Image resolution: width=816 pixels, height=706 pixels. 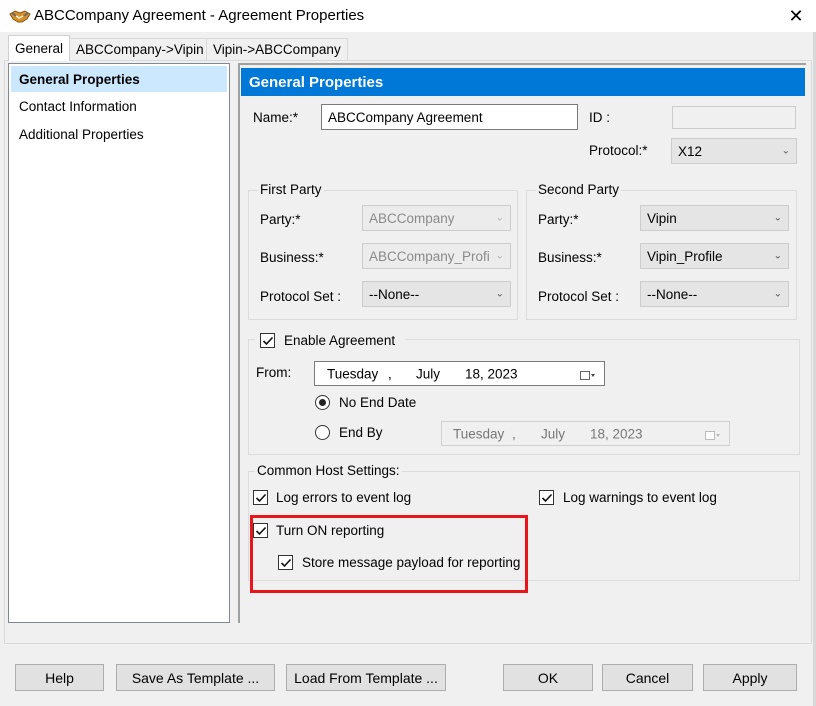 I want to click on cancel-button: Cancel, so click(x=647, y=677).